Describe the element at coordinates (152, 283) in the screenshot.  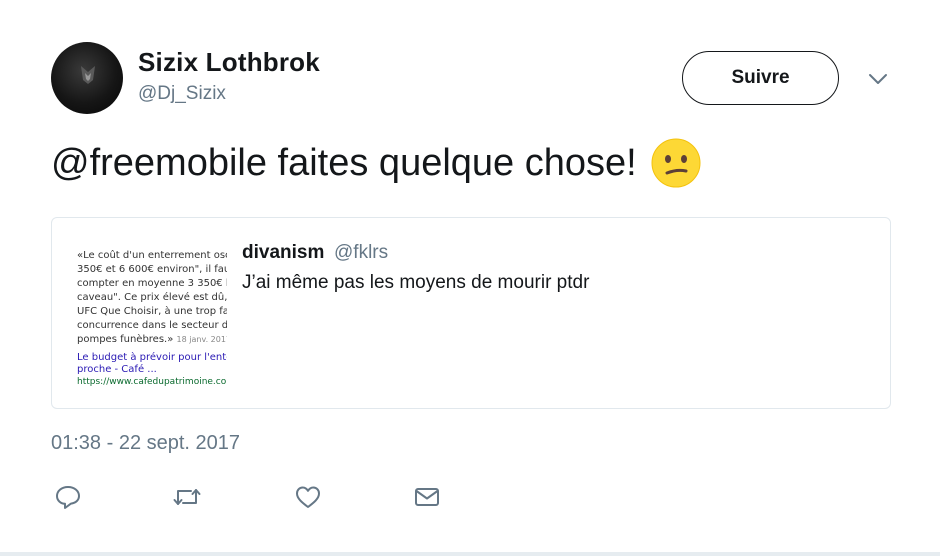
I see `thumbnail-text-line: compter en moyenne 3 350€ hors` at that location.